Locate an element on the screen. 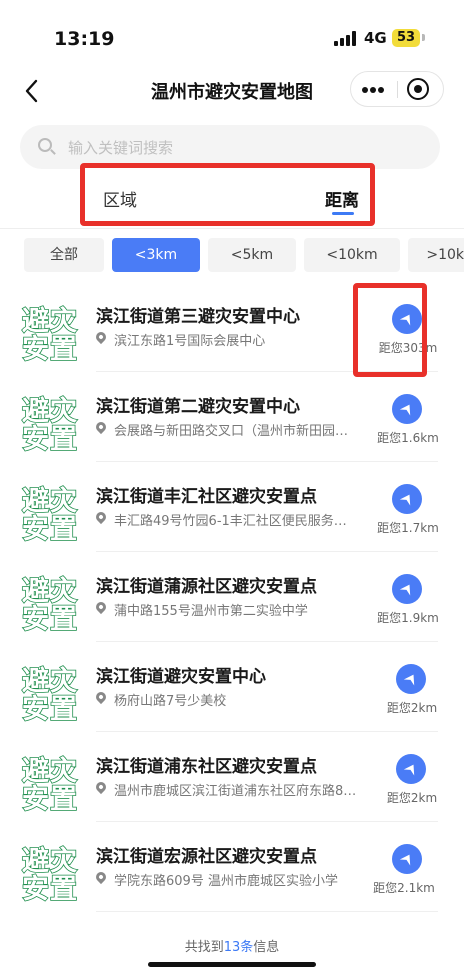 This screenshot has width=464, height=978. shelter-name: 滨江街道丰汇社区避灾安置点 is located at coordinates (206, 497).